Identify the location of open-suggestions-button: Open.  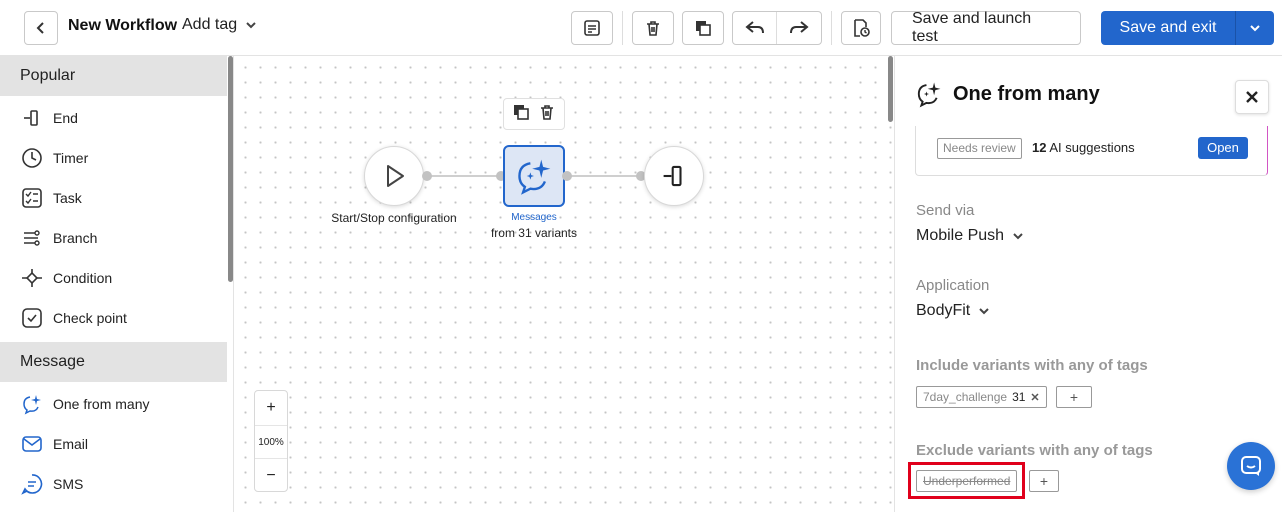
(1223, 148).